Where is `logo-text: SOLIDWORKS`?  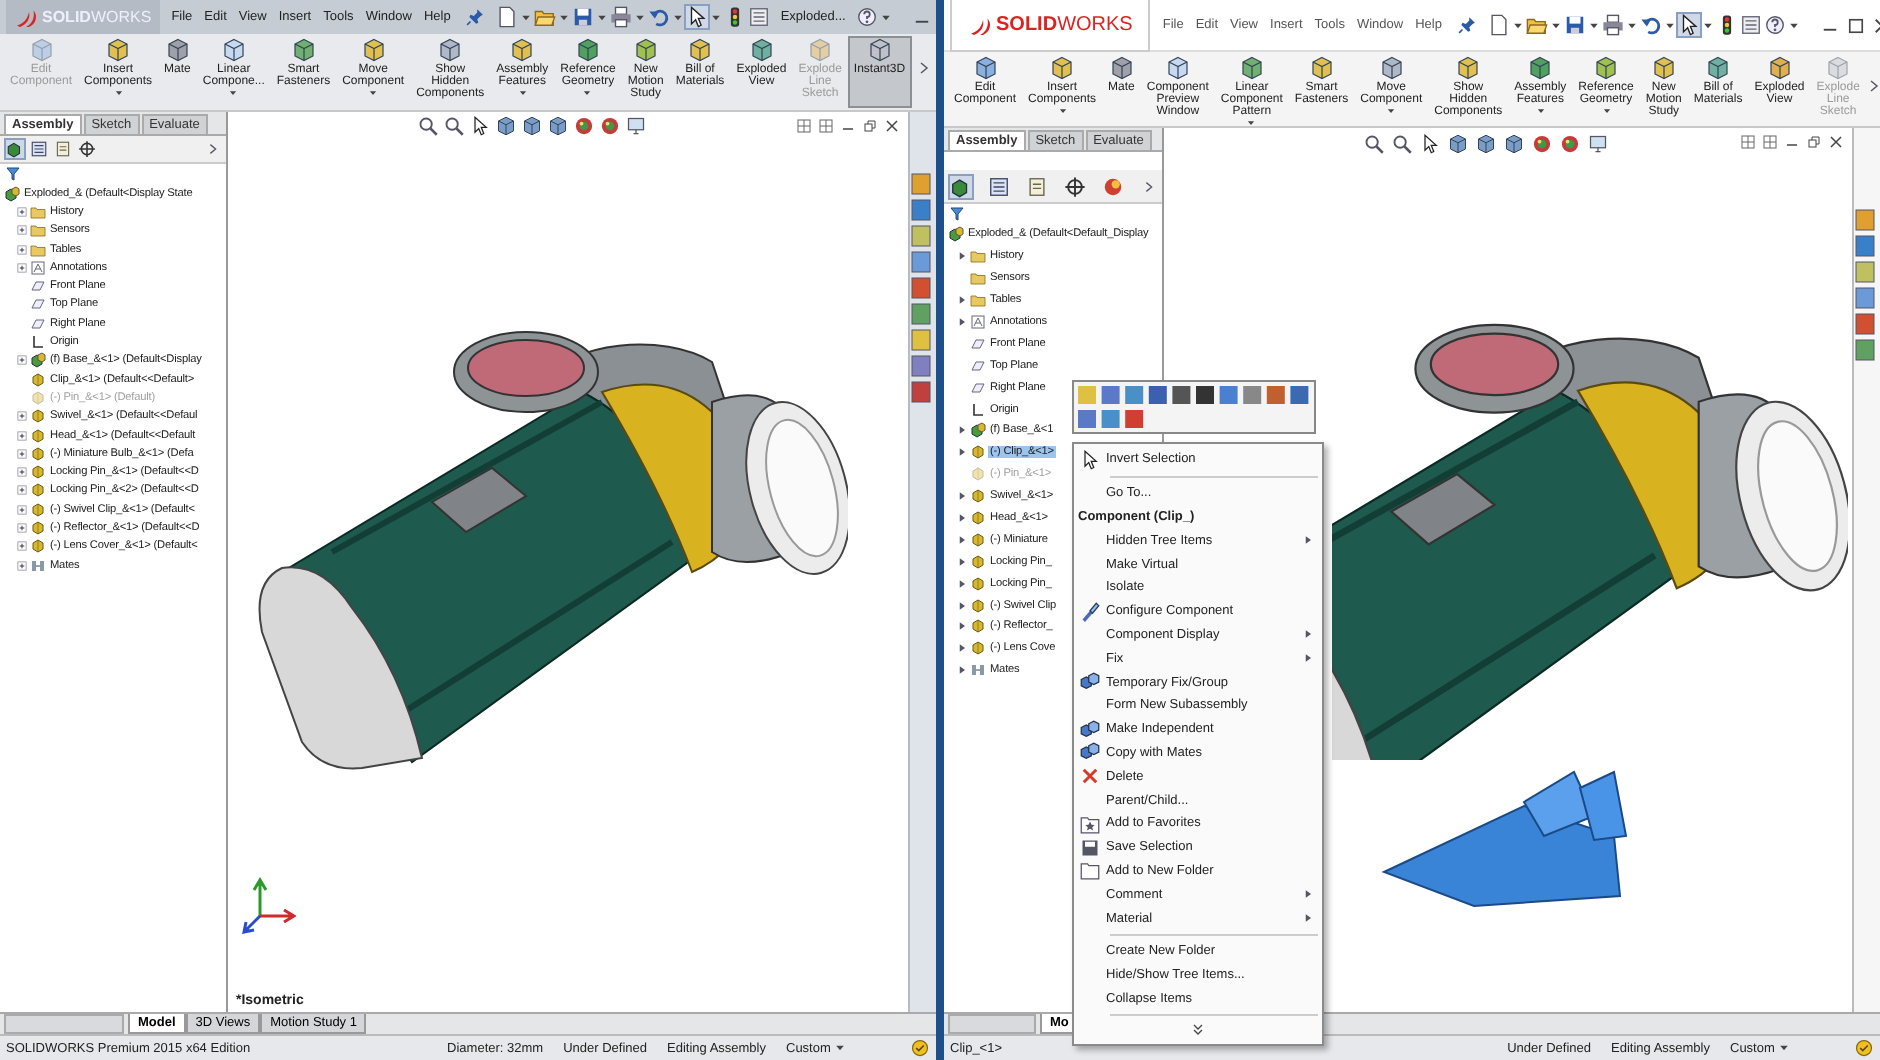 logo-text: SOLIDWORKS is located at coordinates (97, 17).